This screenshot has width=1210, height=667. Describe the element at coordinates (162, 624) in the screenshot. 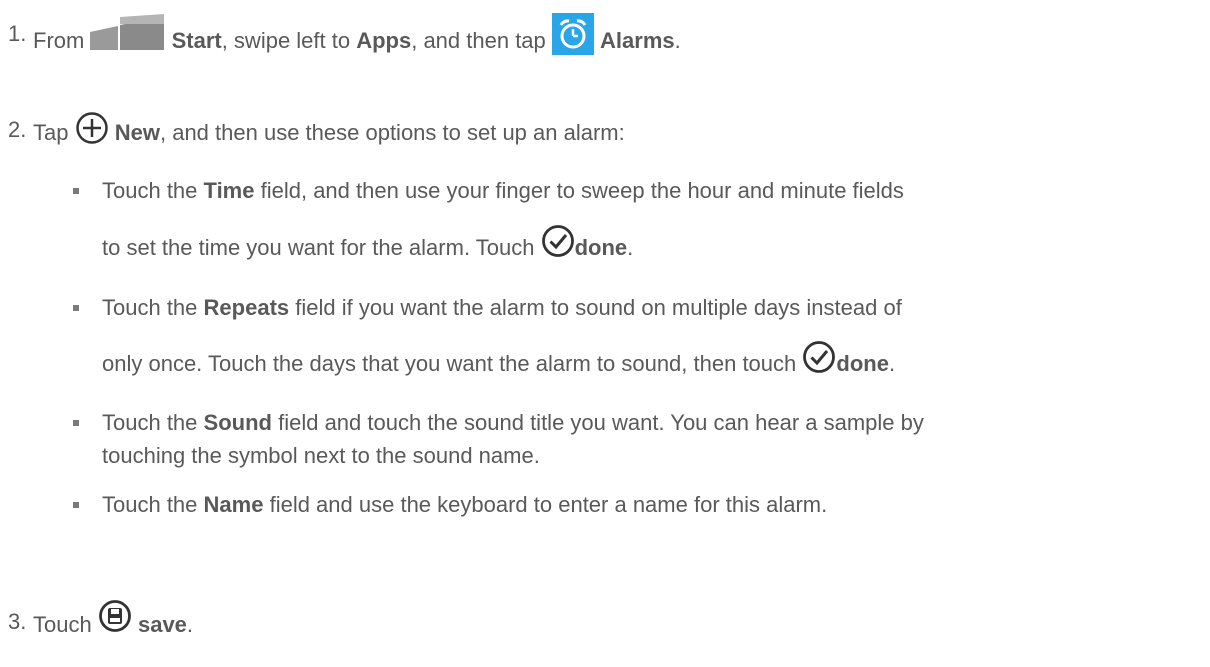

I see `save-label: save` at that location.